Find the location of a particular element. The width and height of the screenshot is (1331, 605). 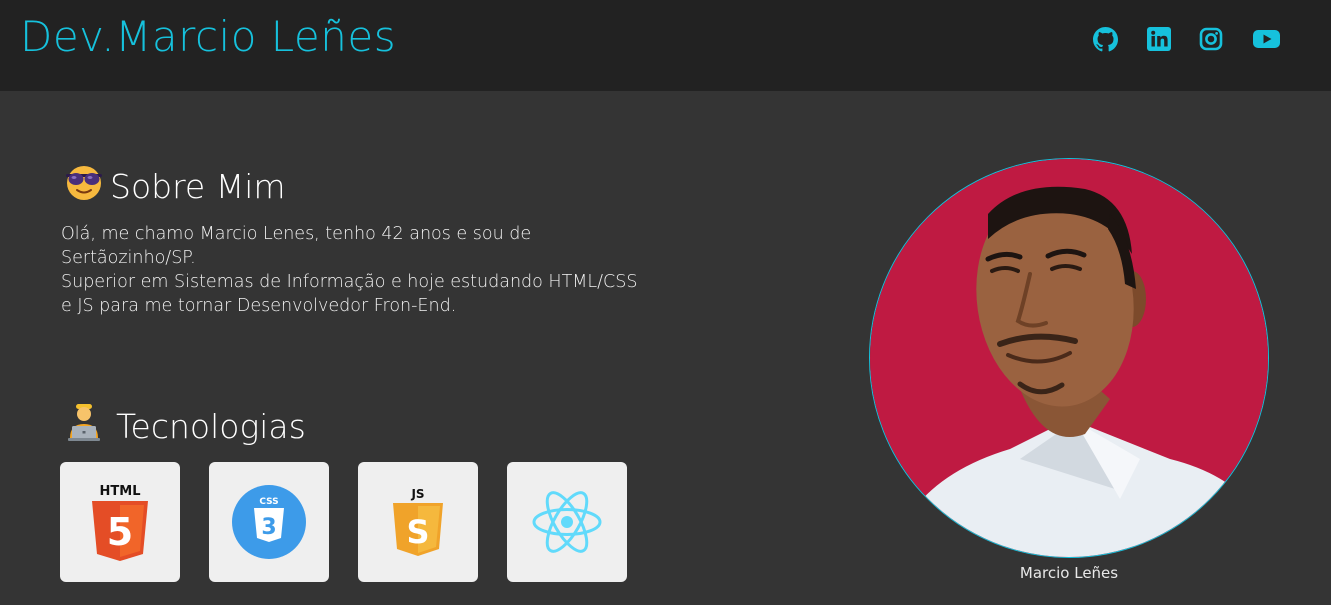

github-link is located at coordinates (1105, 40).